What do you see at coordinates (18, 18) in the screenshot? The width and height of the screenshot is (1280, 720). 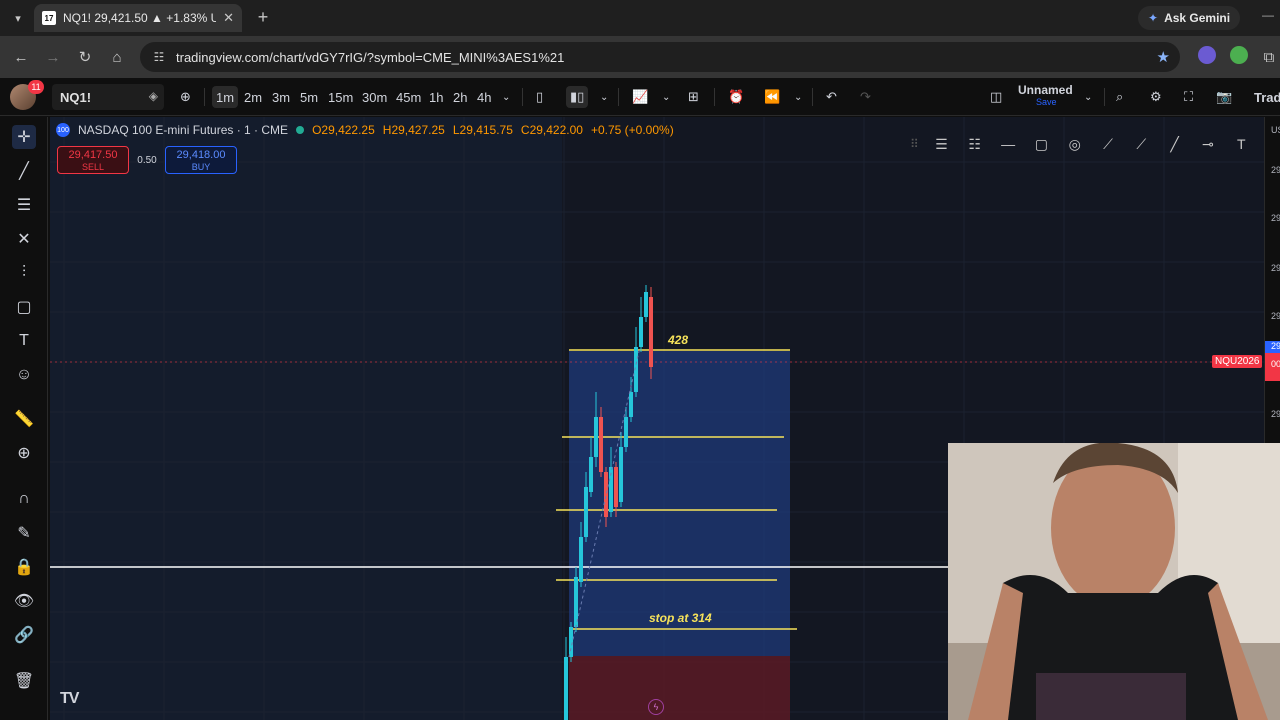 I see `tab-search-icon: ▾` at bounding box center [18, 18].